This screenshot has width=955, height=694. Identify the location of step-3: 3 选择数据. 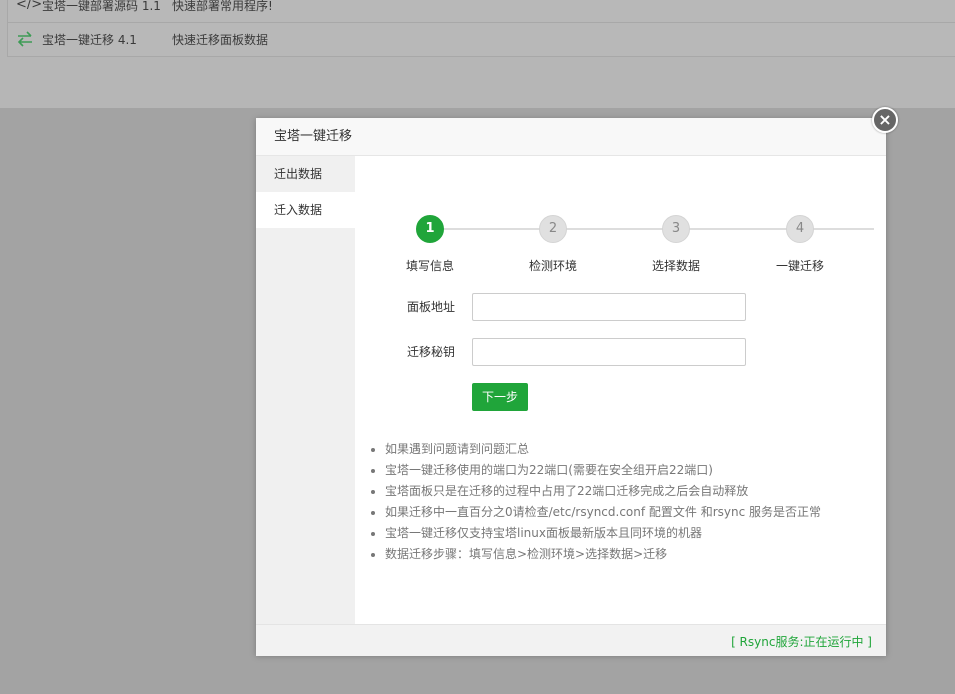
(676, 244).